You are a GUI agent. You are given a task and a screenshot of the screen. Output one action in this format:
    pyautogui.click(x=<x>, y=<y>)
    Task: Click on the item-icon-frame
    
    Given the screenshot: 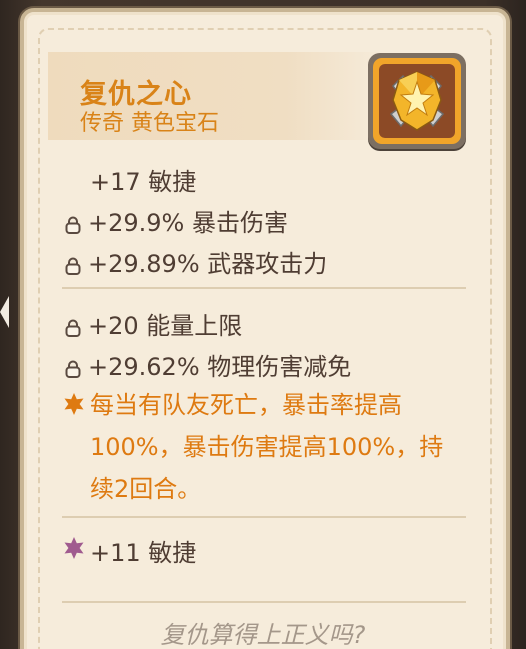 What is the action you would take?
    pyautogui.click(x=417, y=101)
    